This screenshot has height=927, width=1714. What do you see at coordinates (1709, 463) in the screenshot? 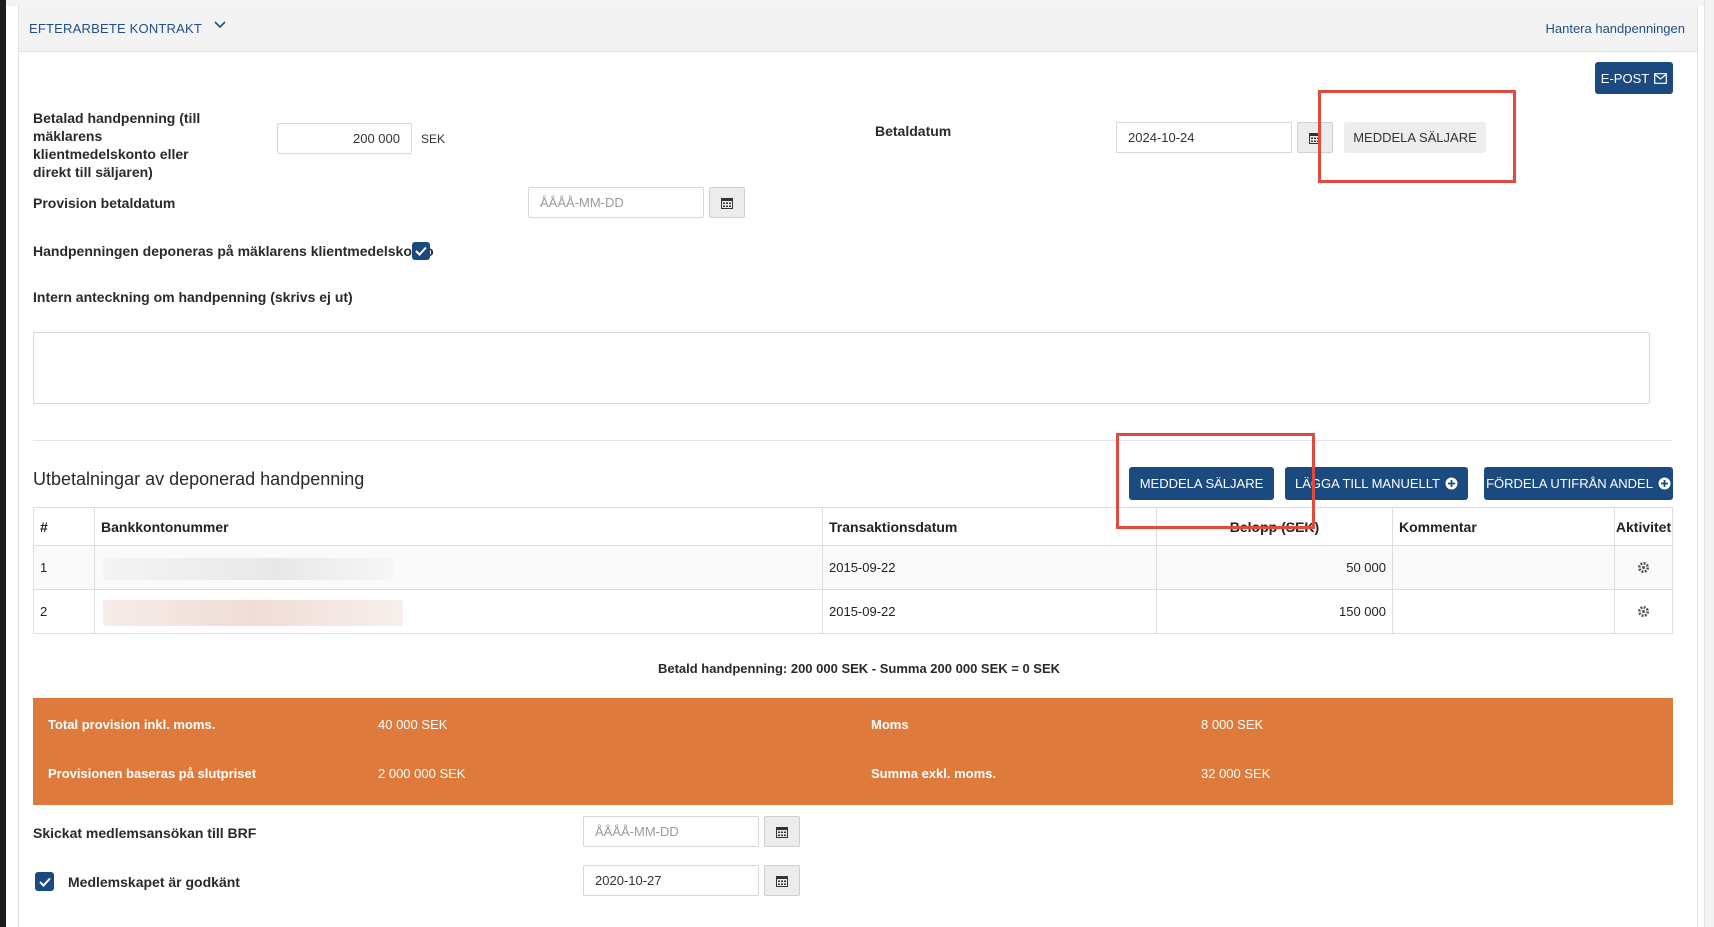
I see `scrollbar-track` at bounding box center [1709, 463].